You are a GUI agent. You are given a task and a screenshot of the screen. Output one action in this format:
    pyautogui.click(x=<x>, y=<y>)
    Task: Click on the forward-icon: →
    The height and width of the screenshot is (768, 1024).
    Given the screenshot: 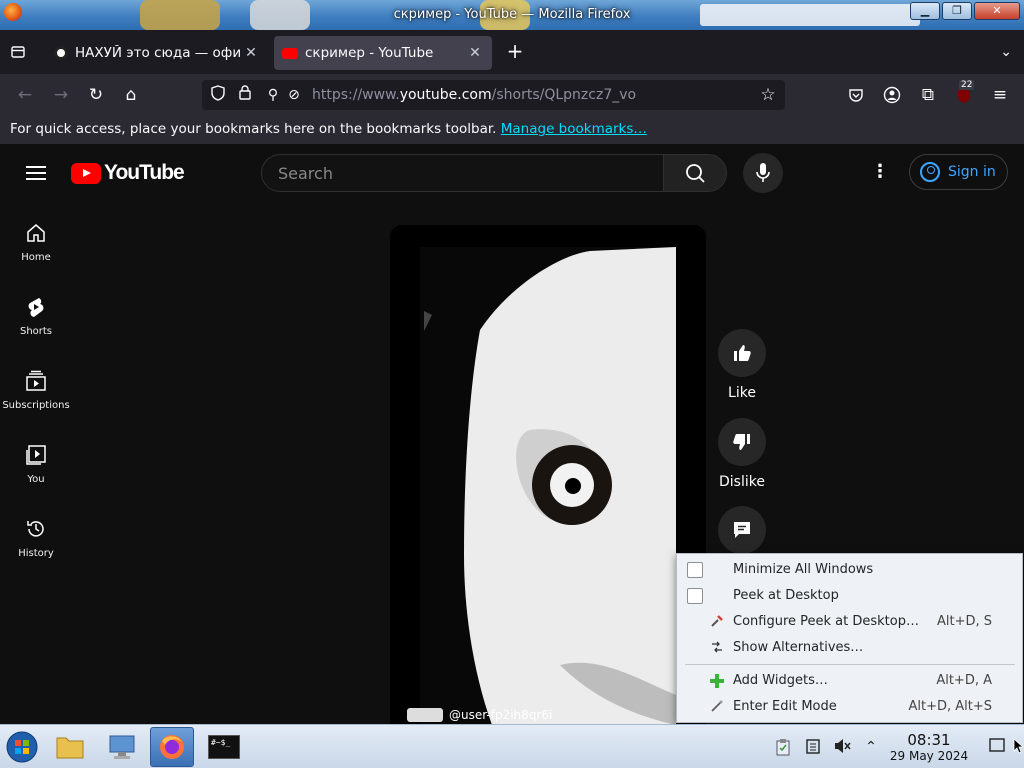 What is the action you would take?
    pyautogui.click(x=61, y=95)
    